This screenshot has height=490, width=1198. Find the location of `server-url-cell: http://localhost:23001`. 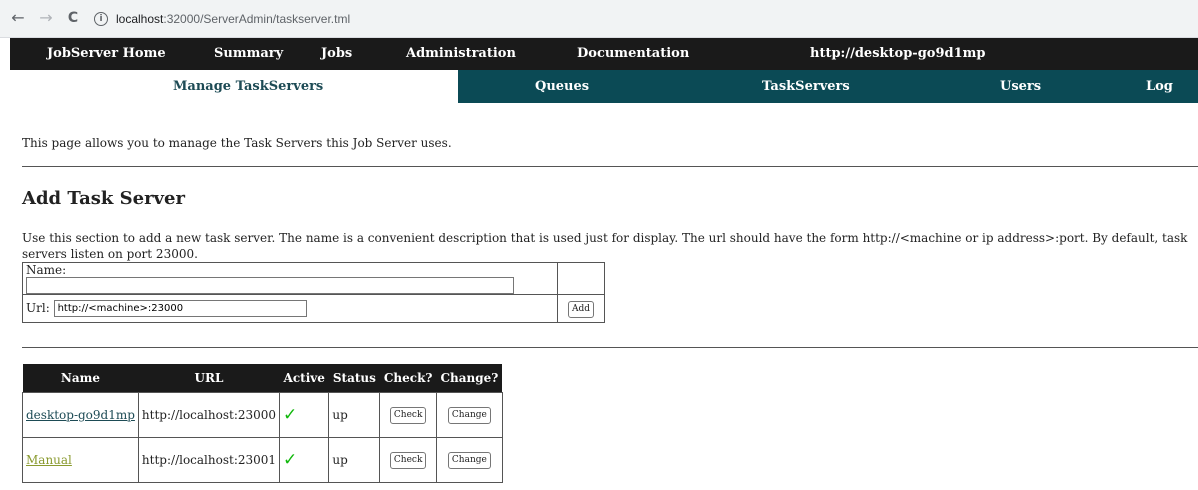

server-url-cell: http://localhost:23001 is located at coordinates (209, 460).